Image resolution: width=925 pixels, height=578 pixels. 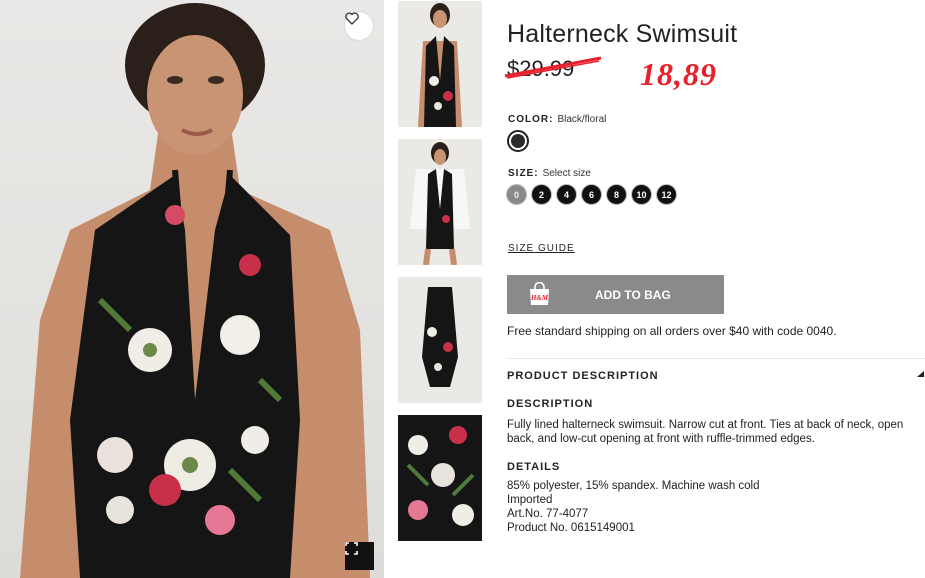 I want to click on size-row: SIZE: Select size, so click(x=549, y=173).